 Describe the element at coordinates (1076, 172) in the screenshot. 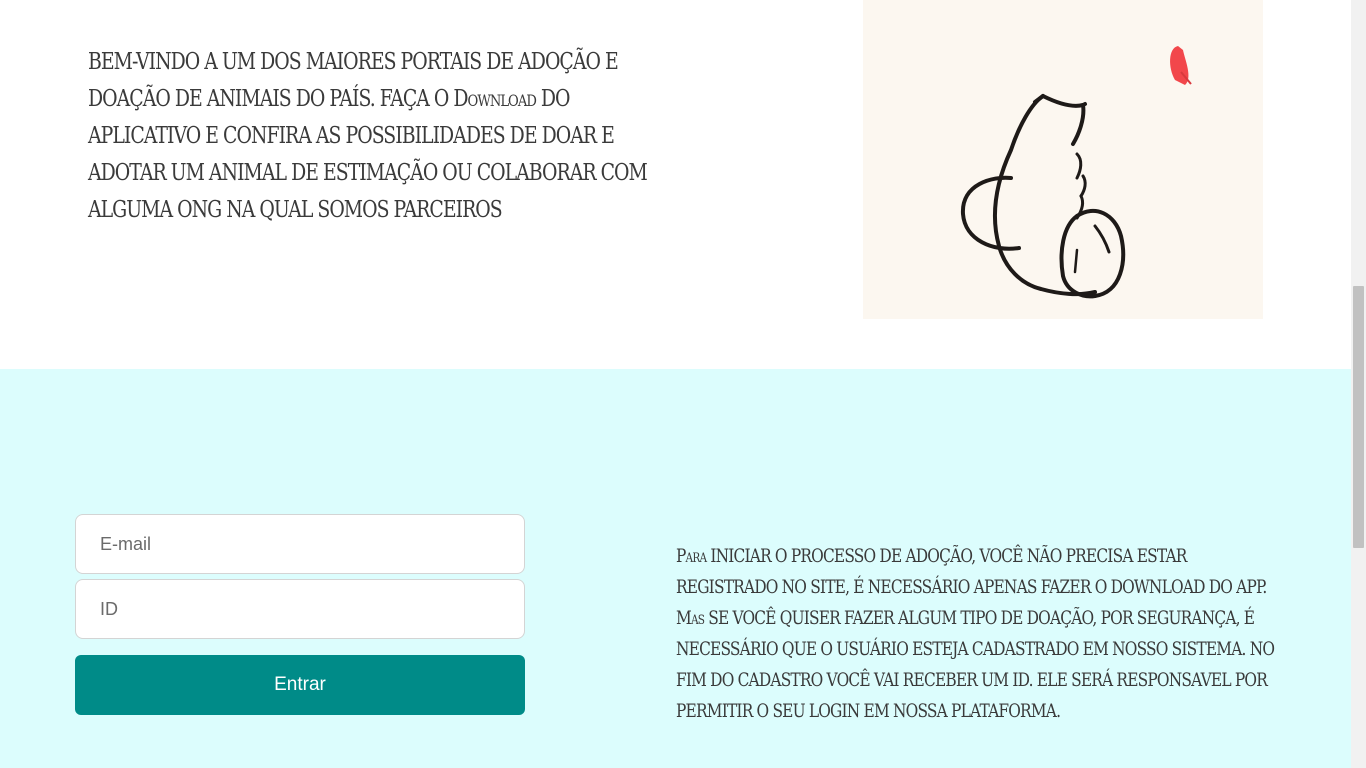

I see `cat-and-butterfly-icon` at that location.